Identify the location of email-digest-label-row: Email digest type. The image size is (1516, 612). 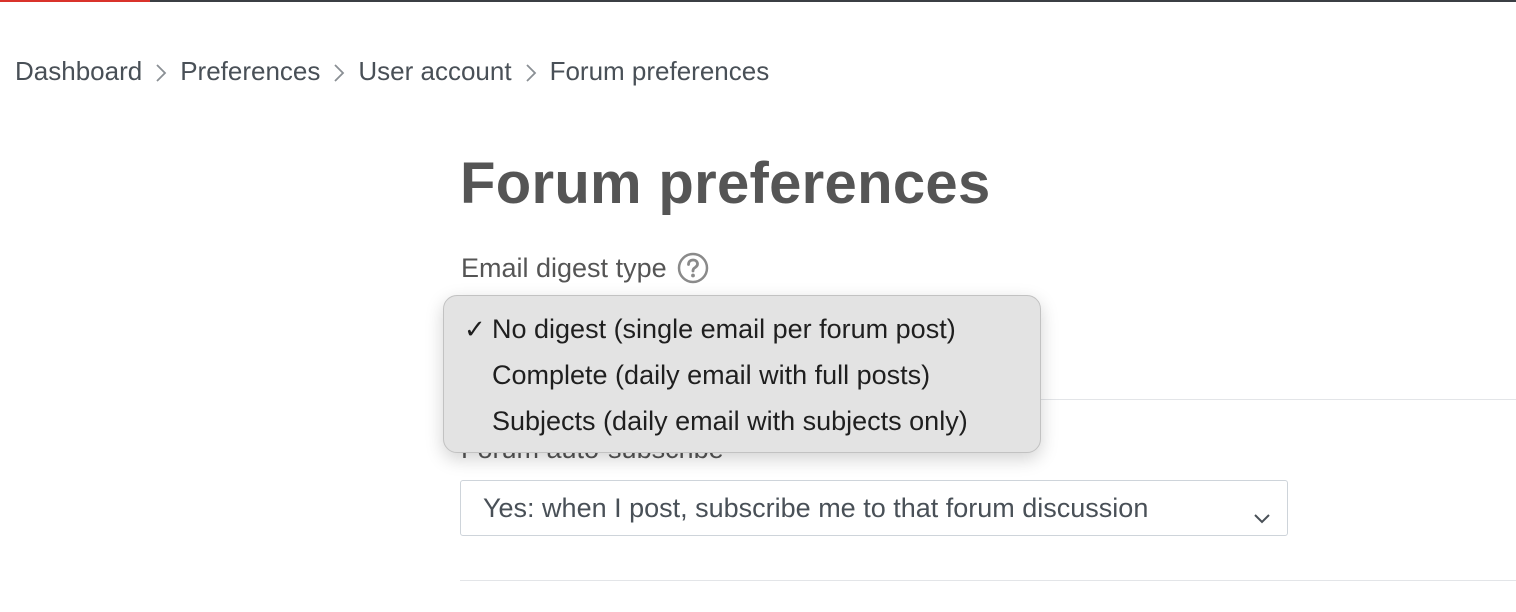
(585, 268).